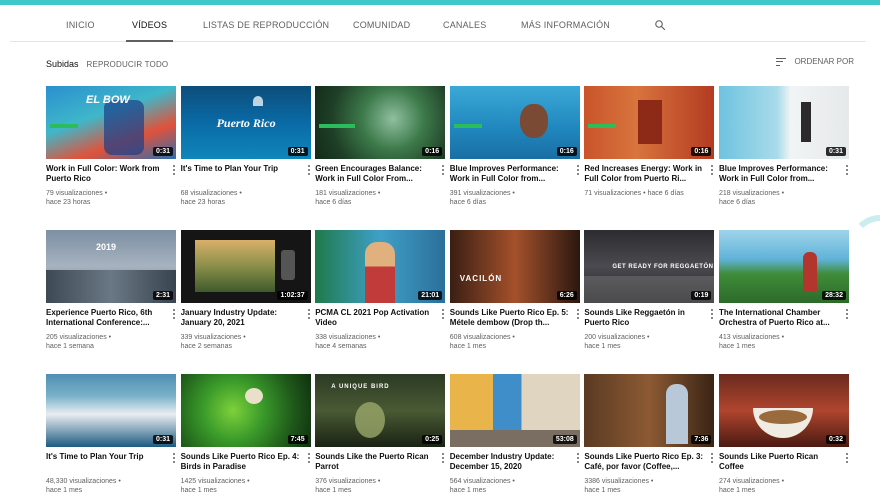 This screenshot has width=880, height=502. I want to click on video-thumbnail: 7:45, so click(245, 410).